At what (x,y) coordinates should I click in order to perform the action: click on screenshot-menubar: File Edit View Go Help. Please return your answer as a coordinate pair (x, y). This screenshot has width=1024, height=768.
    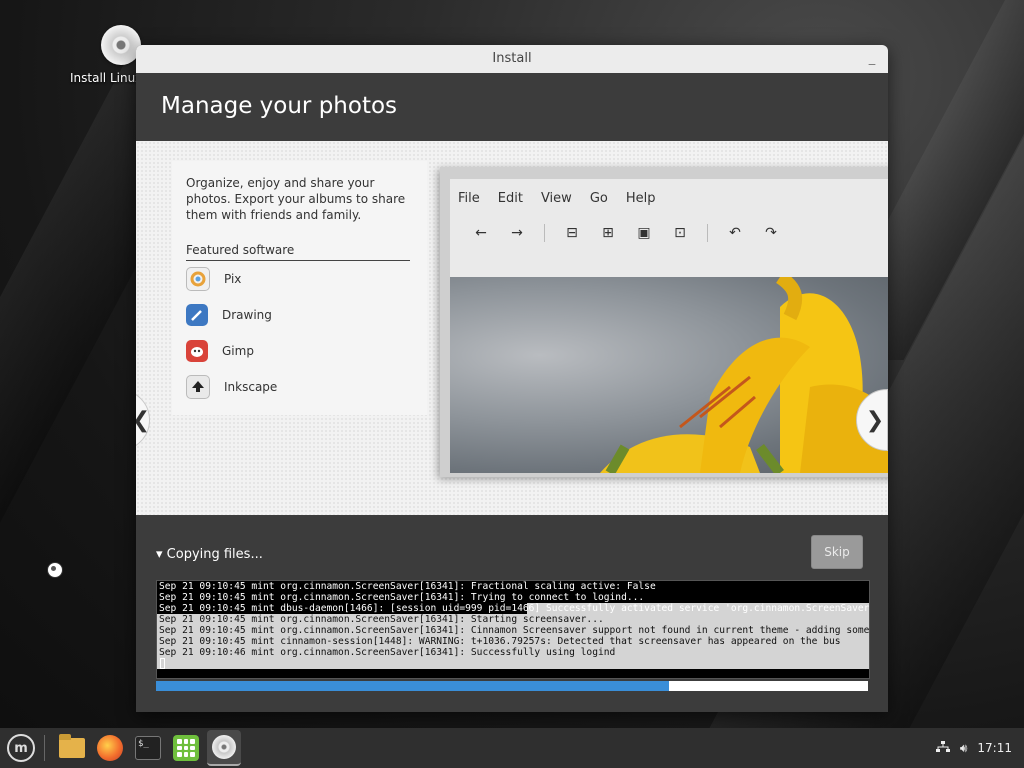
    Looking at the image, I should click on (669, 198).